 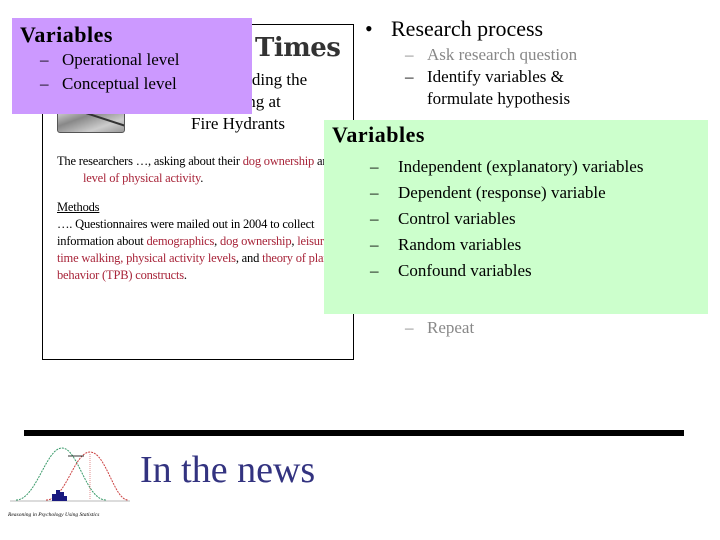 I want to click on newspaper-masthead: Times, so click(x=298, y=48).